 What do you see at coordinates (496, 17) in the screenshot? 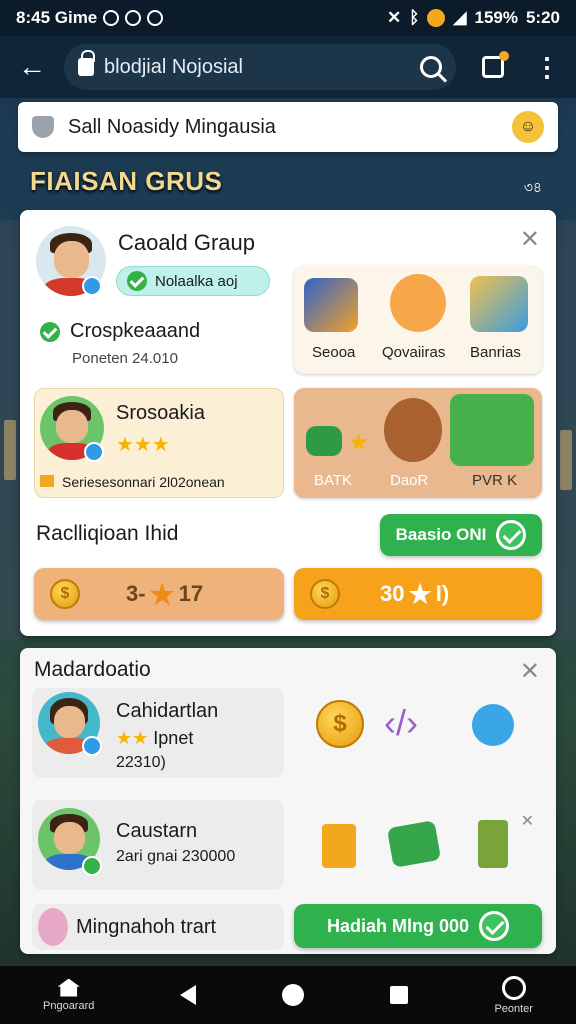
I see `battery-text: 159%` at bounding box center [496, 17].